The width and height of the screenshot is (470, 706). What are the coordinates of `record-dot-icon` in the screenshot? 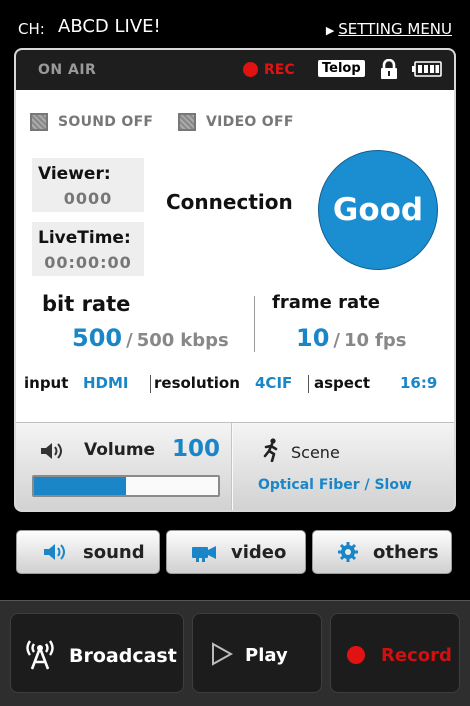 It's located at (356, 655).